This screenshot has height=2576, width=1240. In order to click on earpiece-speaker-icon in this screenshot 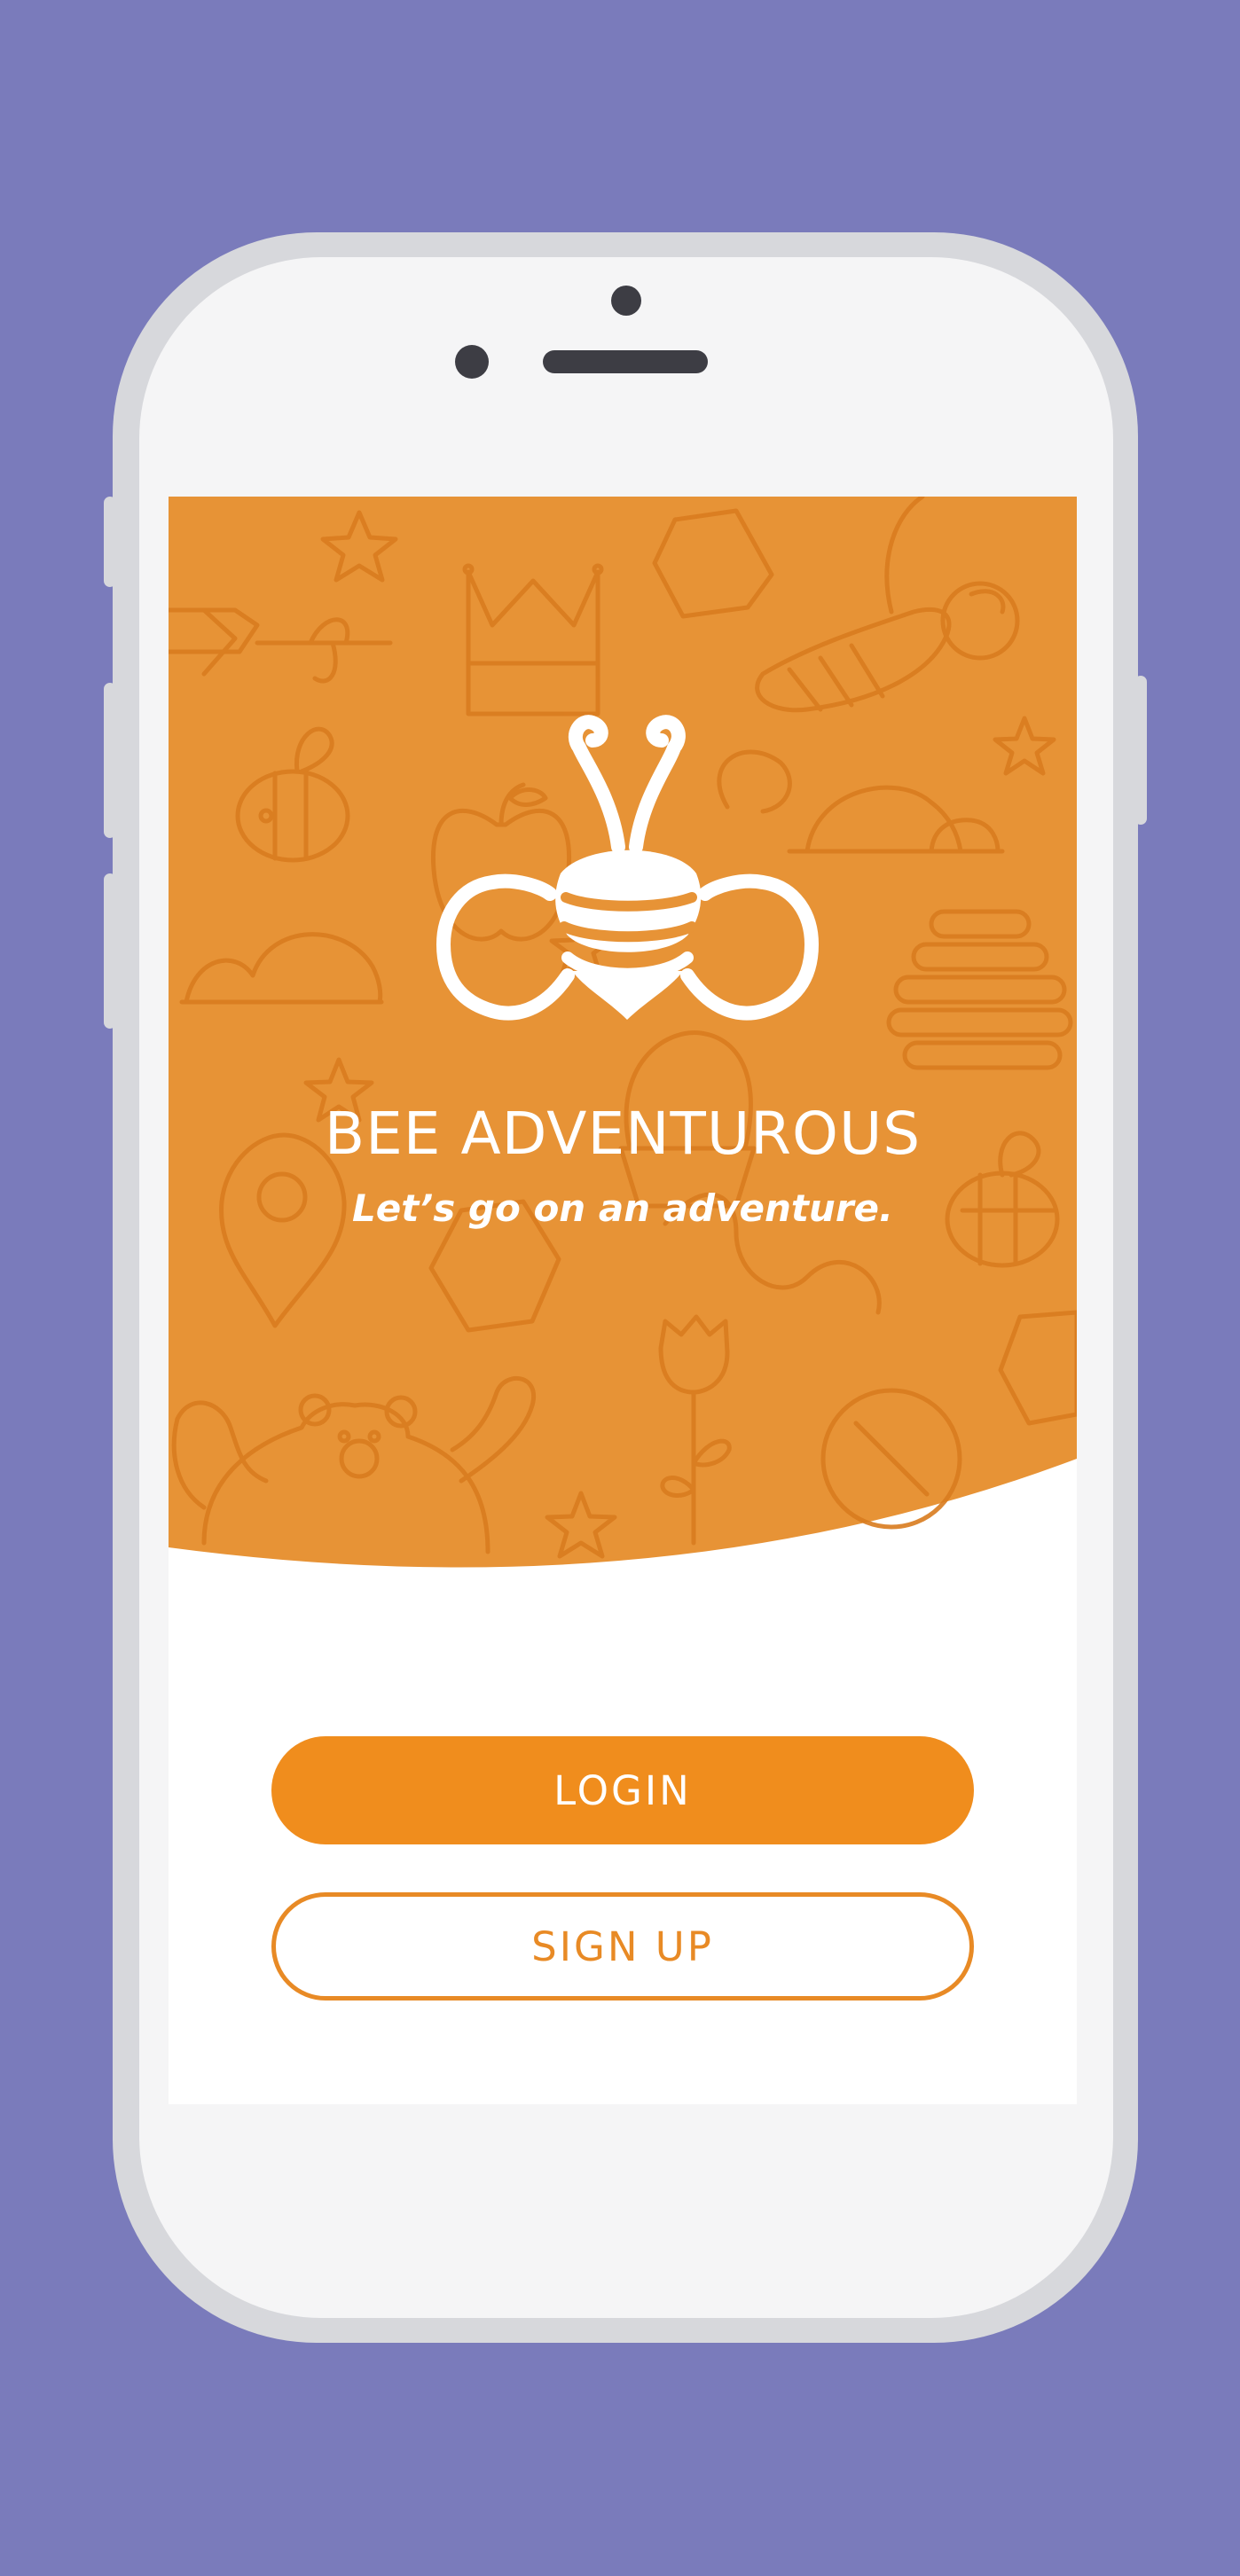, I will do `click(625, 361)`.